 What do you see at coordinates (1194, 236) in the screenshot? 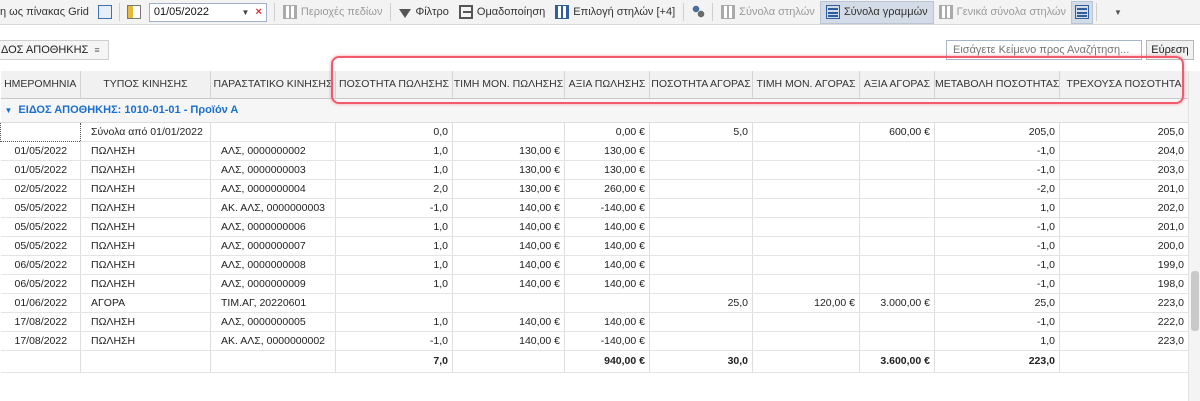
I see `vertical-scrollbar` at bounding box center [1194, 236].